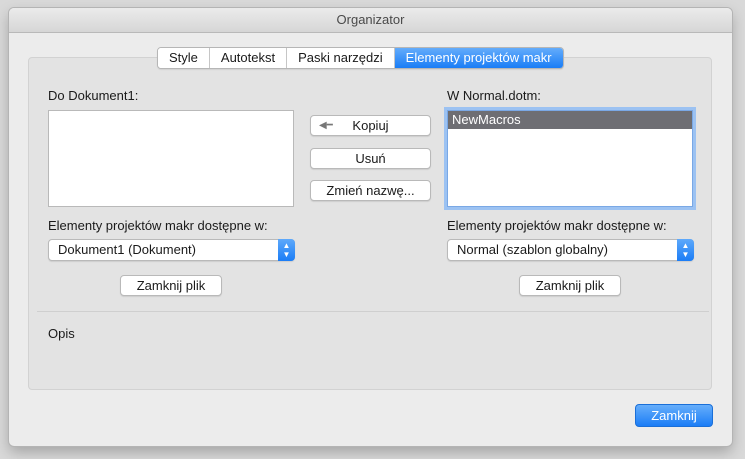 The height and width of the screenshot is (459, 745). What do you see at coordinates (557, 225) in the screenshot?
I see `right-available-label: Elementy projektów makr dostępne w:` at bounding box center [557, 225].